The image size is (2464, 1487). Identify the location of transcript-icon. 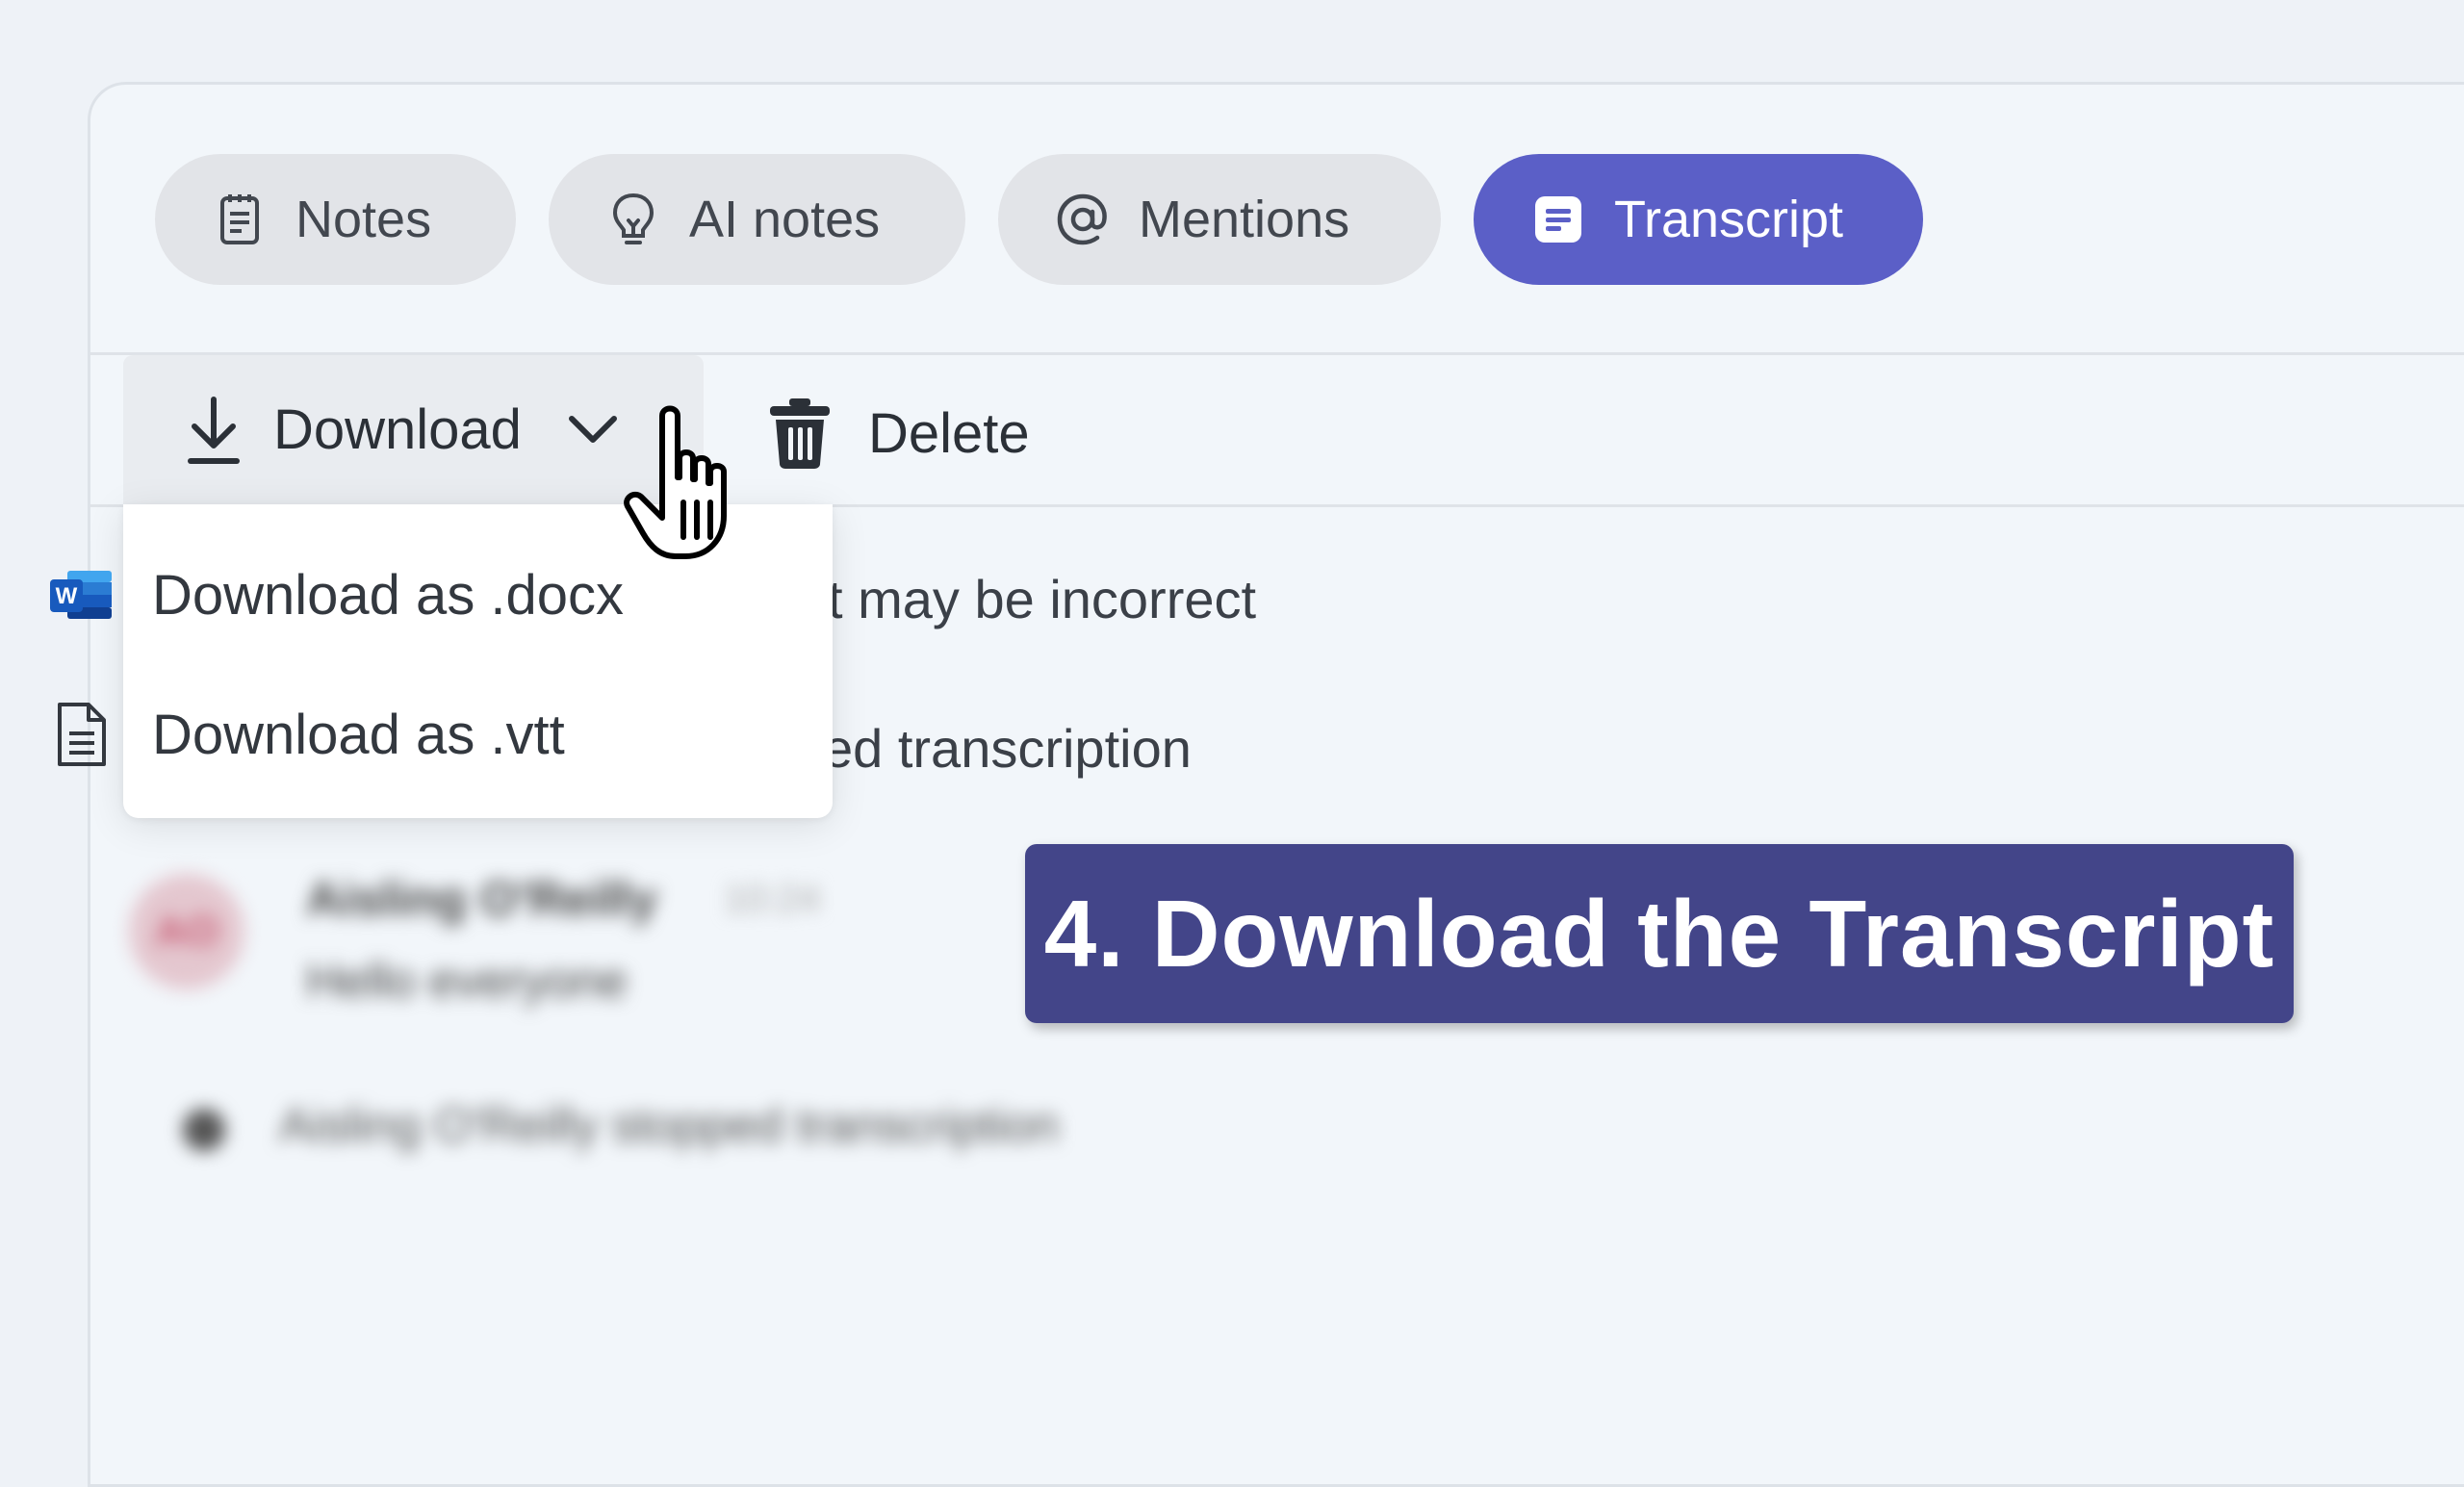
(1558, 219).